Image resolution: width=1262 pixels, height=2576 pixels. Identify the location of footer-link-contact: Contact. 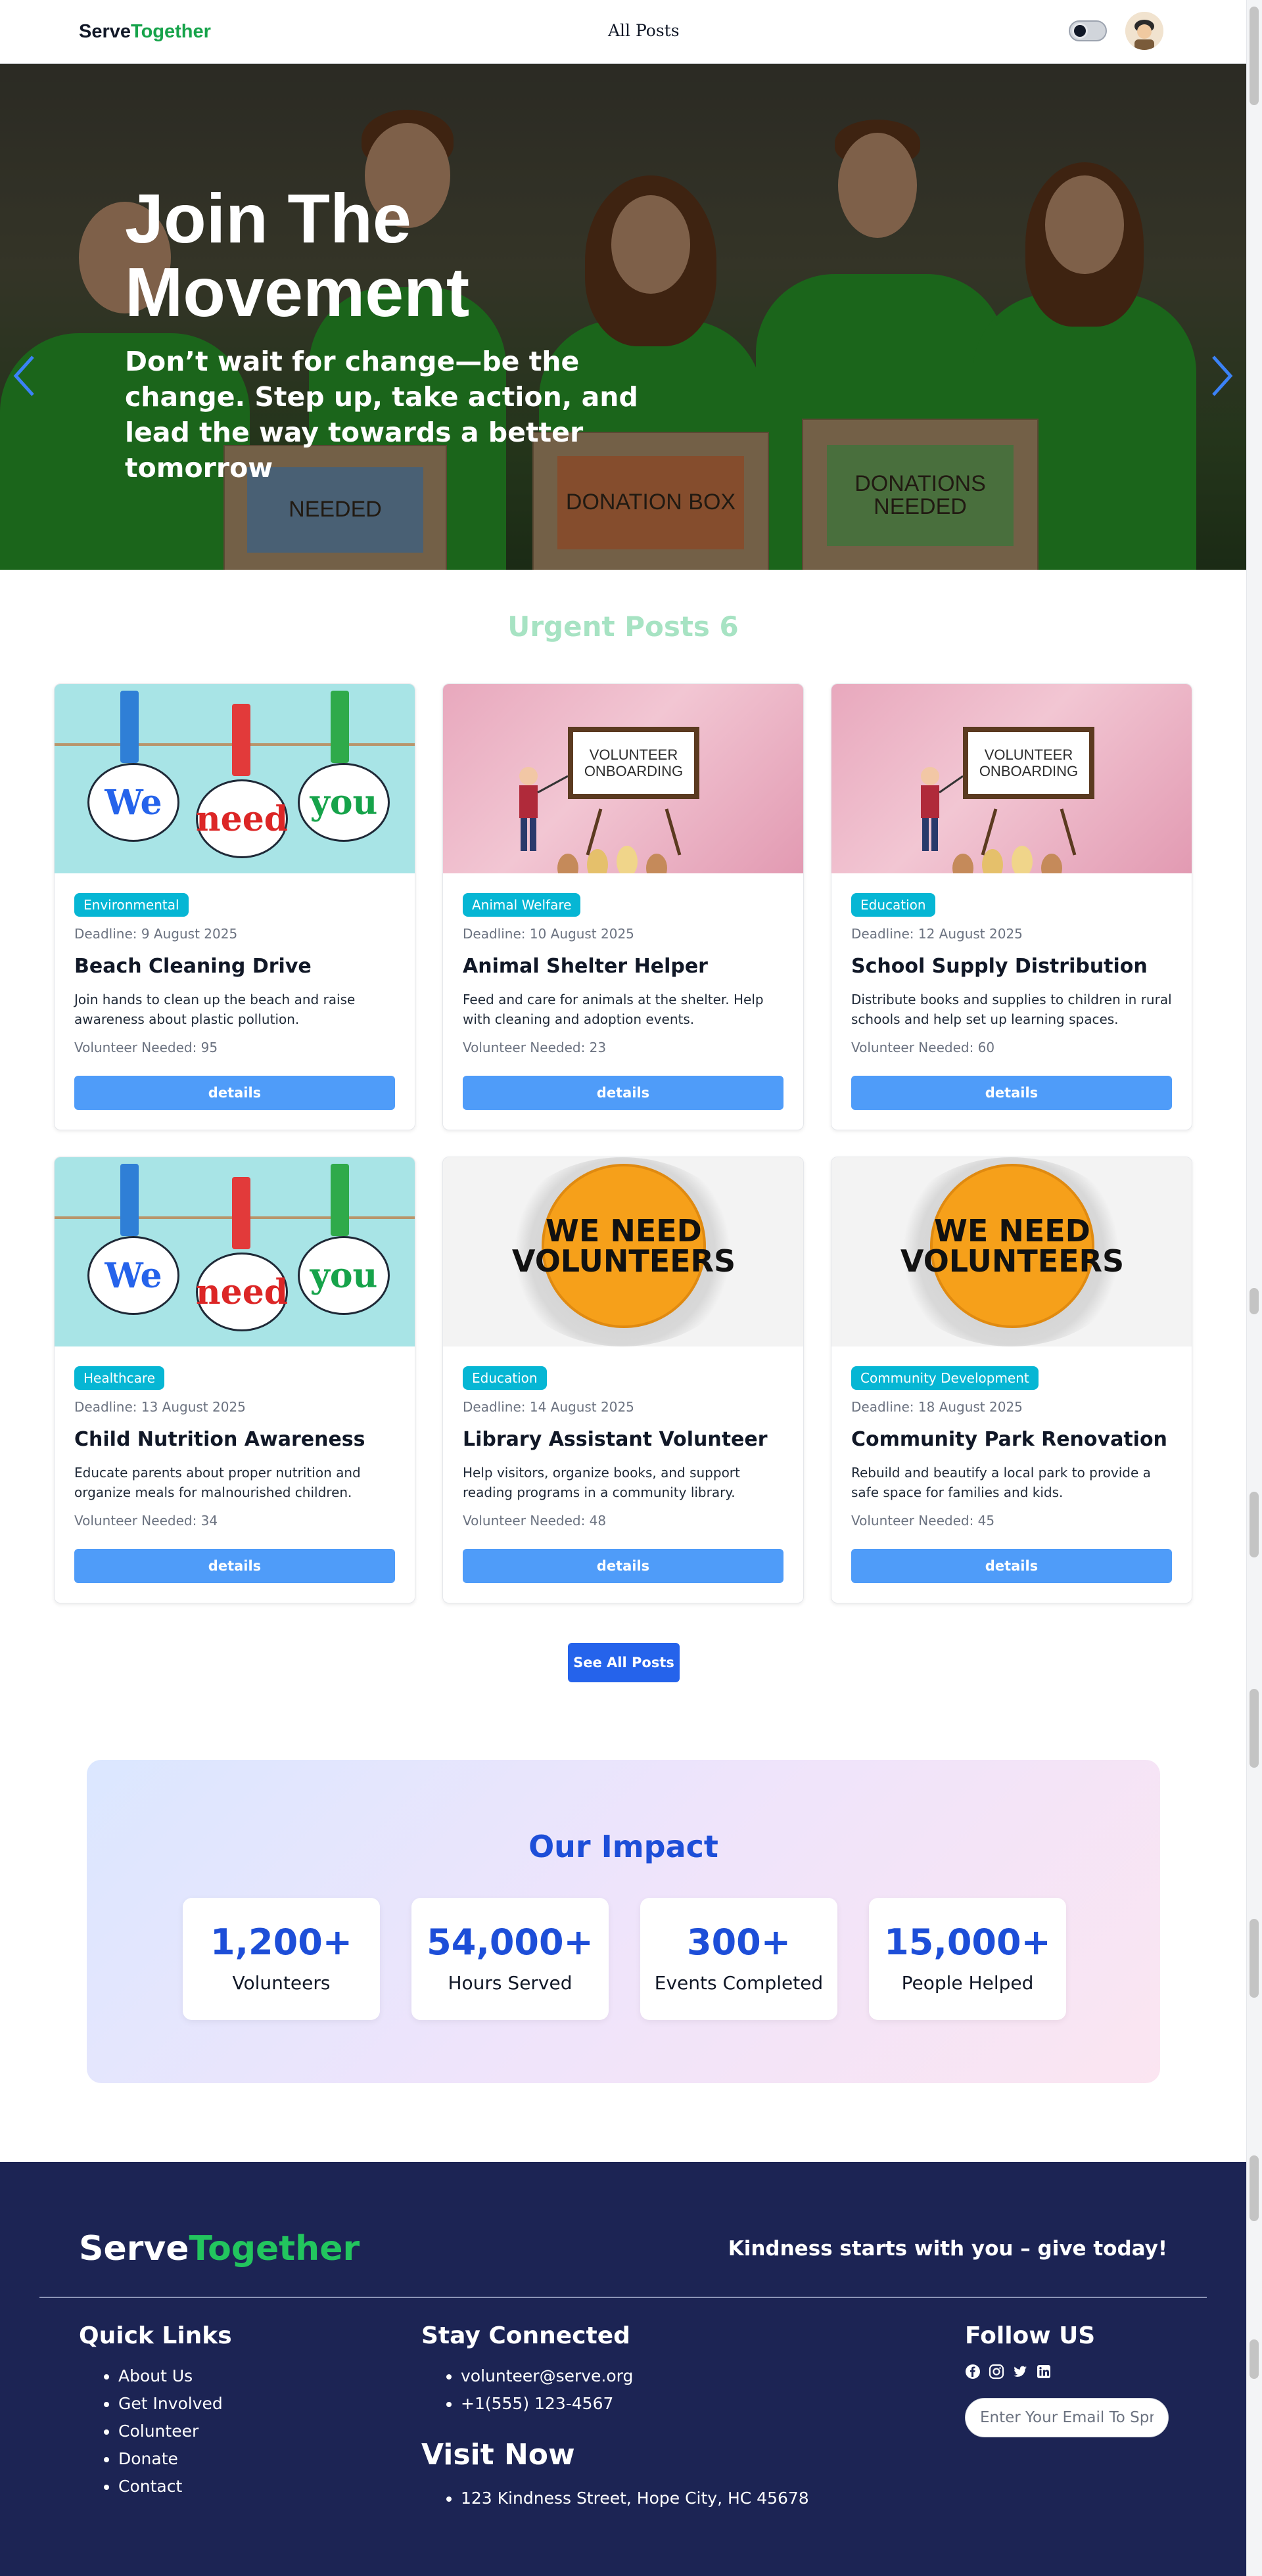
(175, 2486).